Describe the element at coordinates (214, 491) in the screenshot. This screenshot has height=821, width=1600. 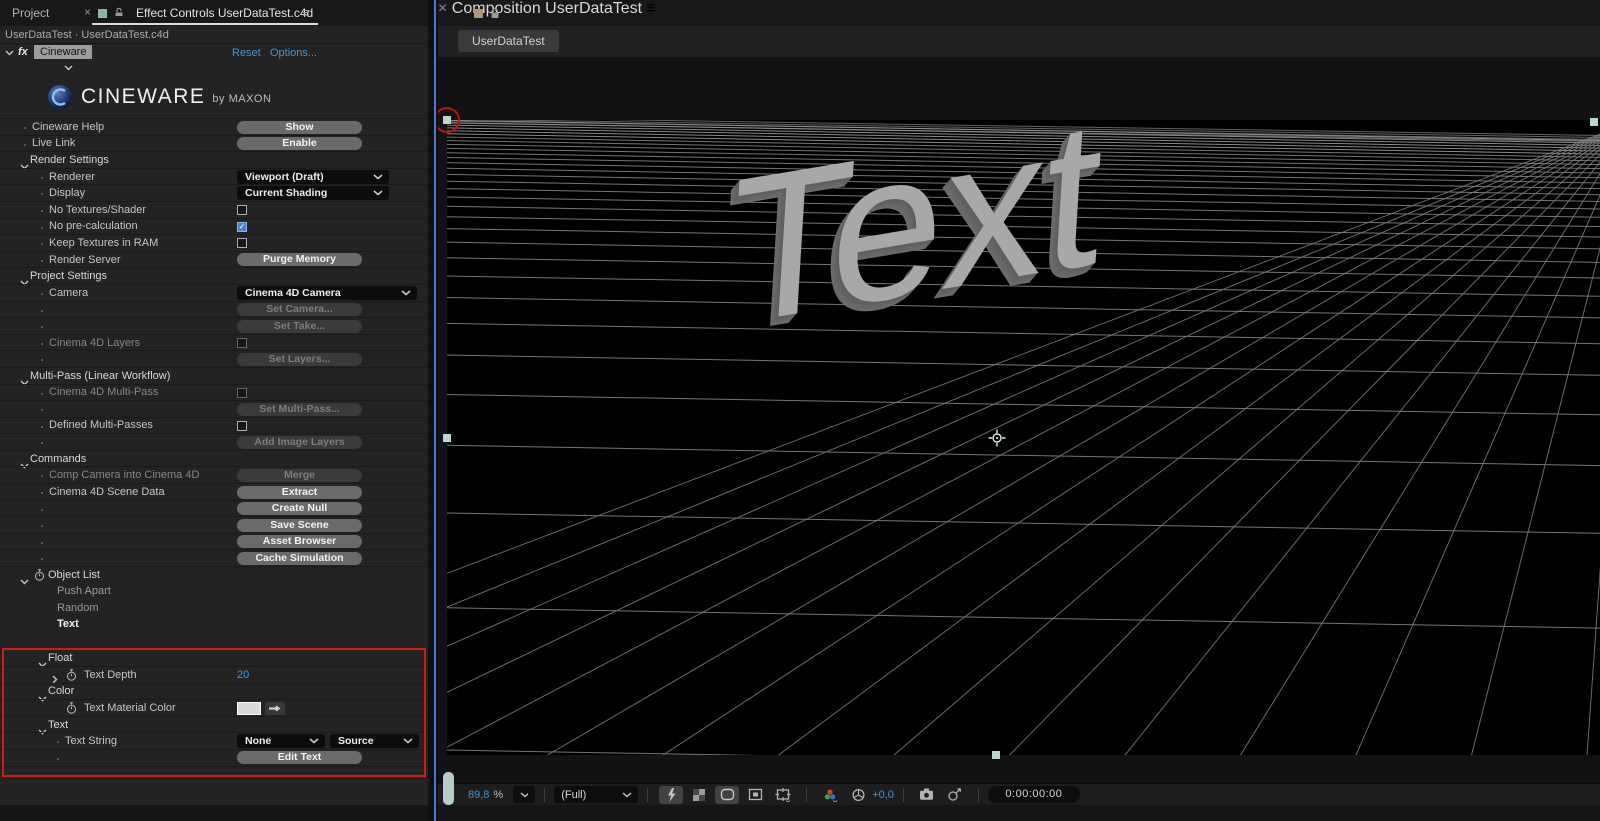
I see `effect-row: Cinema 4D Scene Data Extract` at that location.